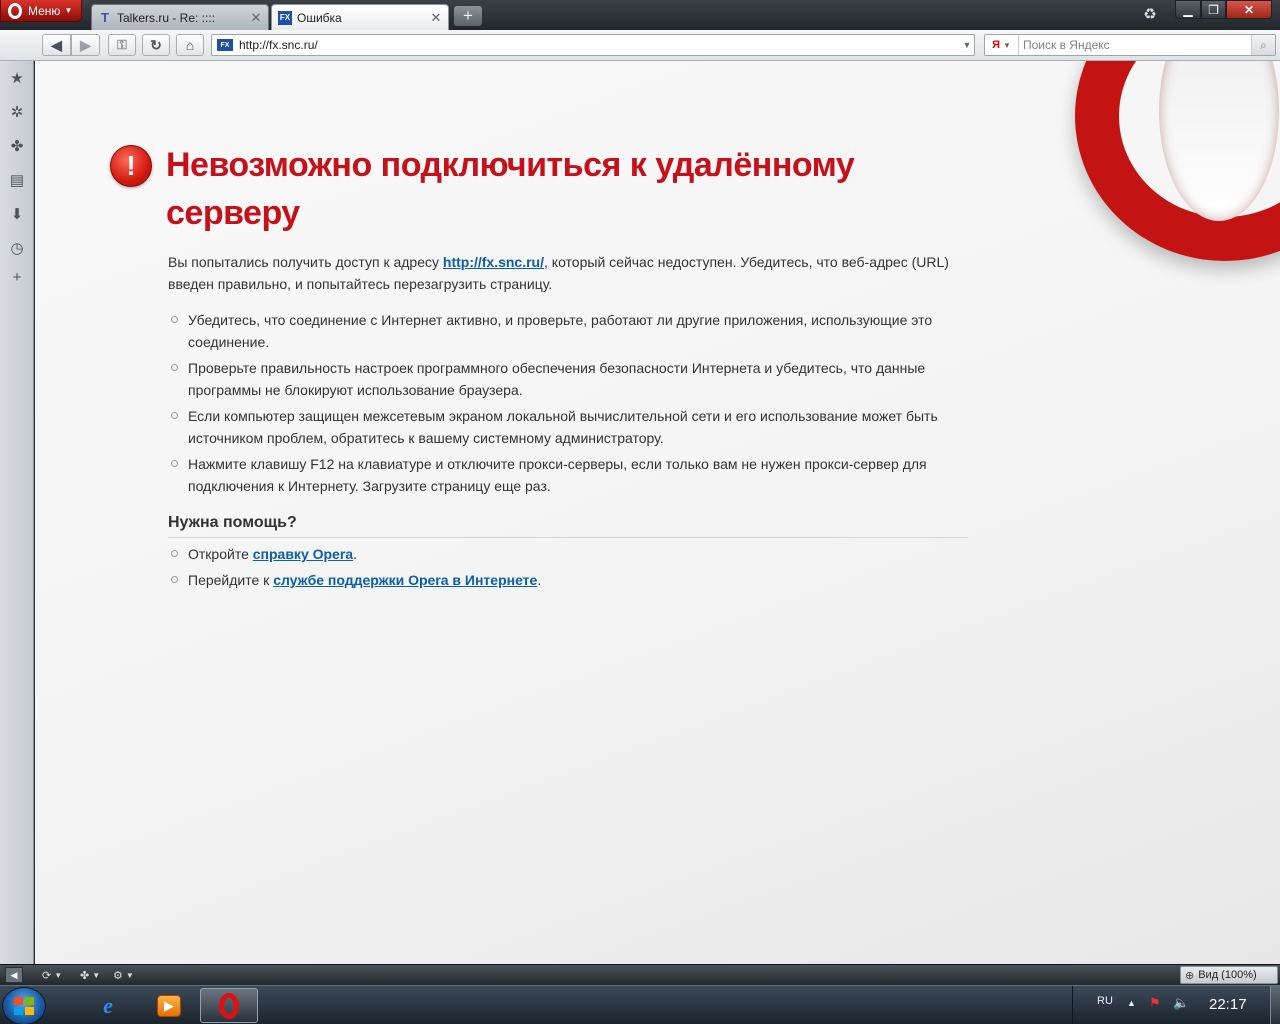 This screenshot has height=1024, width=1280. What do you see at coordinates (640, 1004) in the screenshot?
I see `windows-taskbar: e ▶ RU ▲ ⚑ 🔈 22:17` at bounding box center [640, 1004].